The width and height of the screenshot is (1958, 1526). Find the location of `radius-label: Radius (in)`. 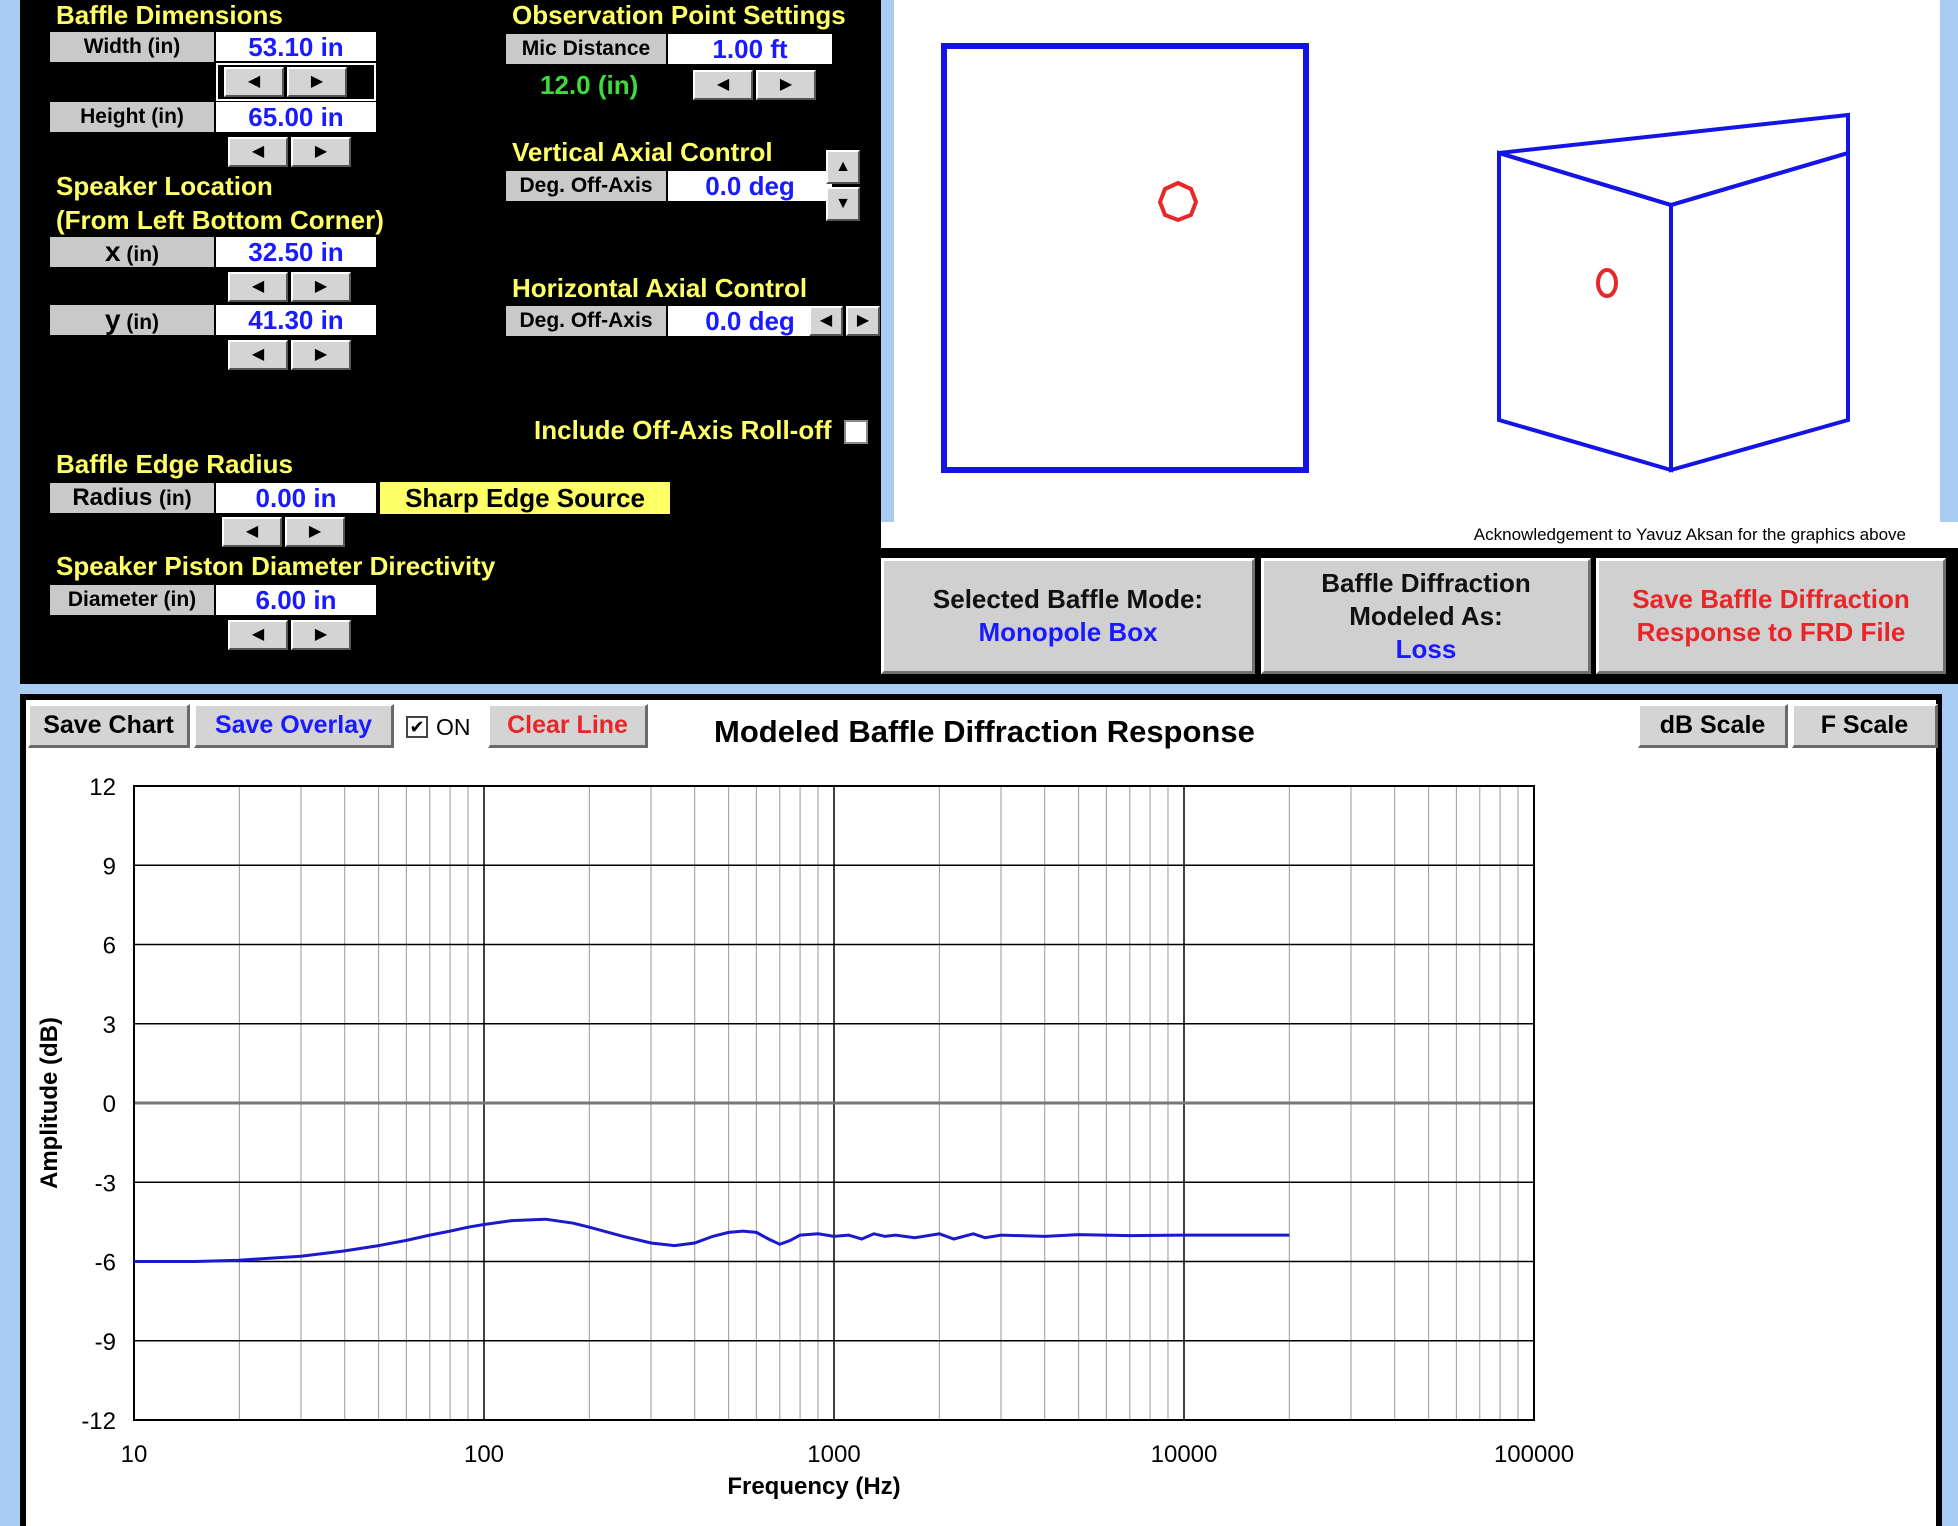

radius-label: Radius (in) is located at coordinates (132, 498).